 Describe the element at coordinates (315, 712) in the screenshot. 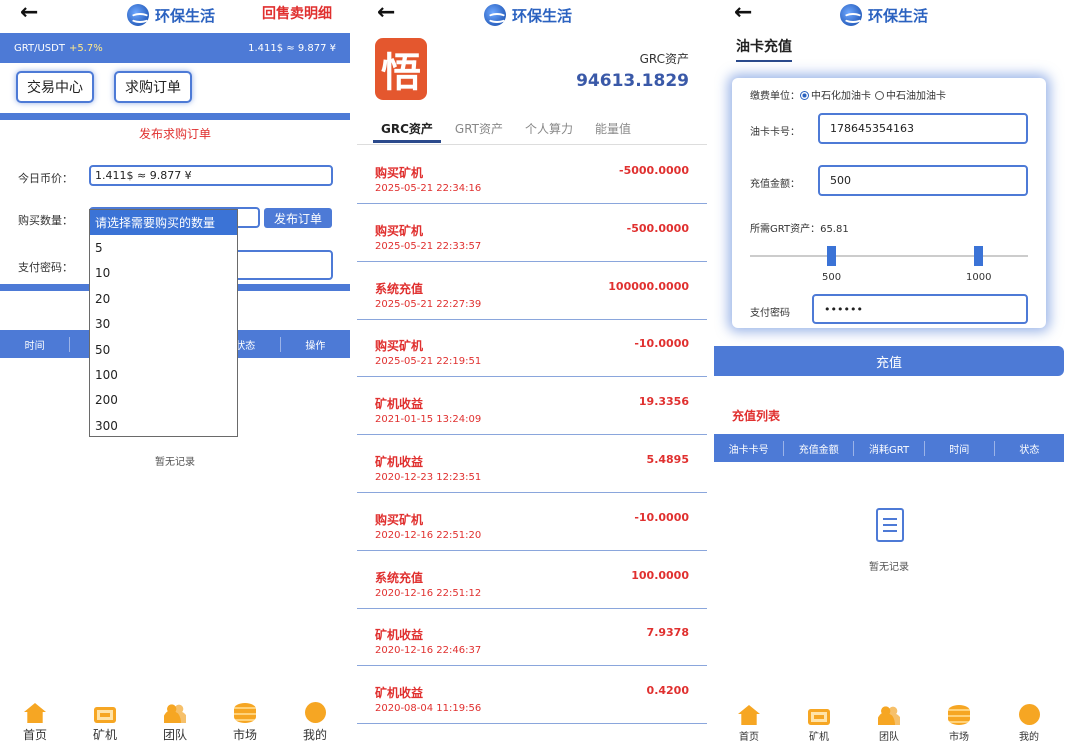

I see `profile-icon` at that location.